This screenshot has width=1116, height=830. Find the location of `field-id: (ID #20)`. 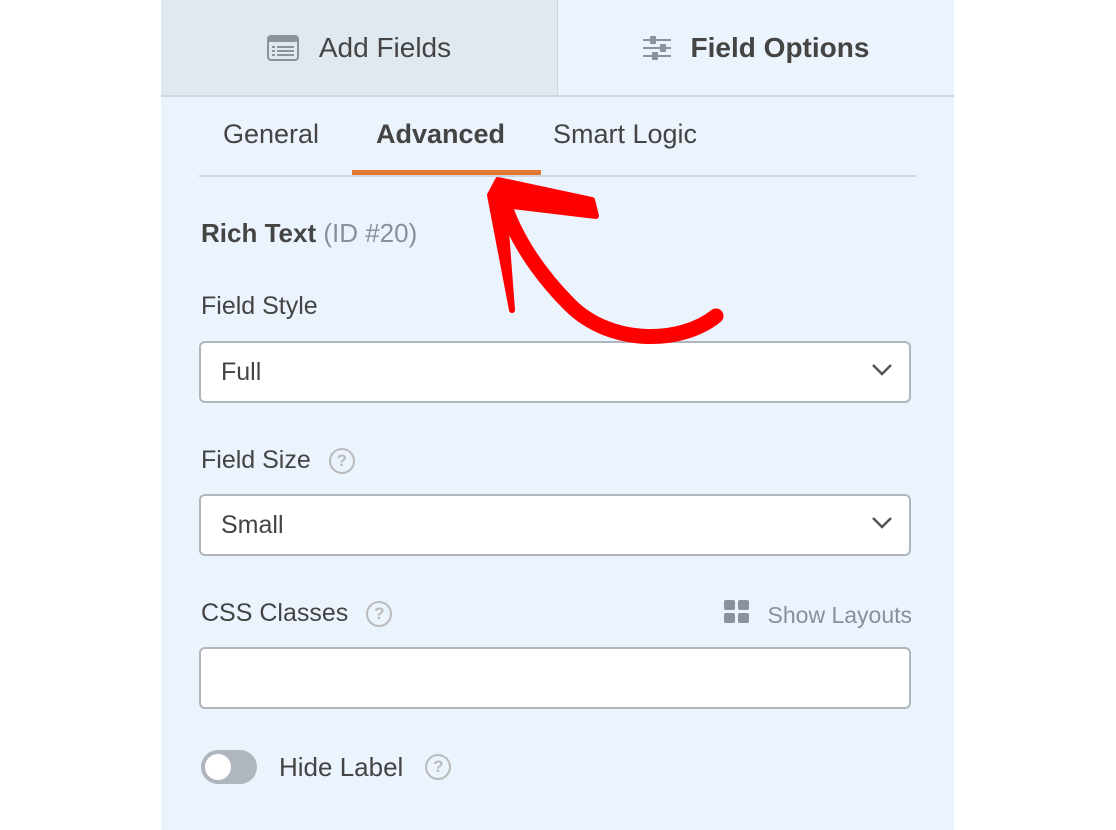

field-id: (ID #20) is located at coordinates (370, 233).